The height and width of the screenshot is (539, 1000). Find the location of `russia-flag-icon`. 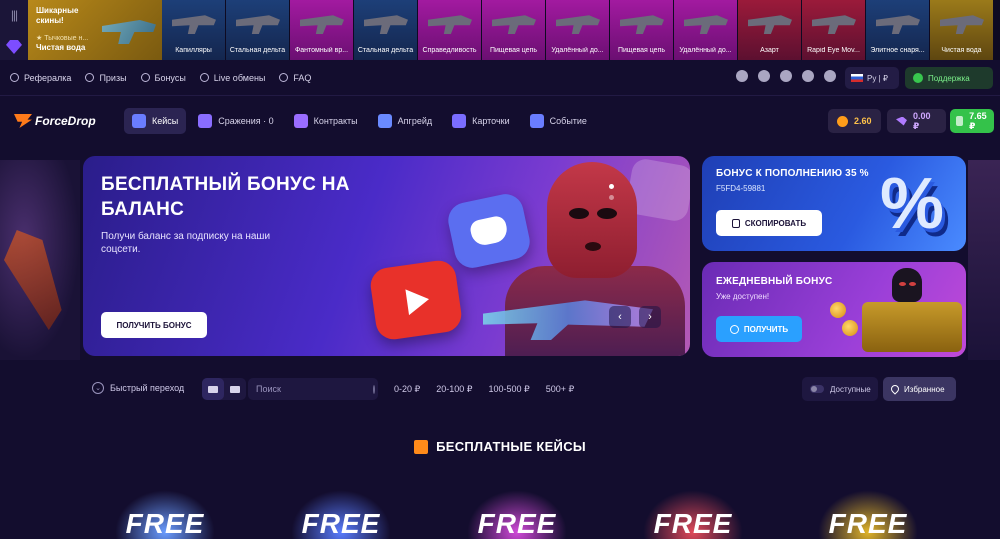

russia-flag-icon is located at coordinates (857, 78).